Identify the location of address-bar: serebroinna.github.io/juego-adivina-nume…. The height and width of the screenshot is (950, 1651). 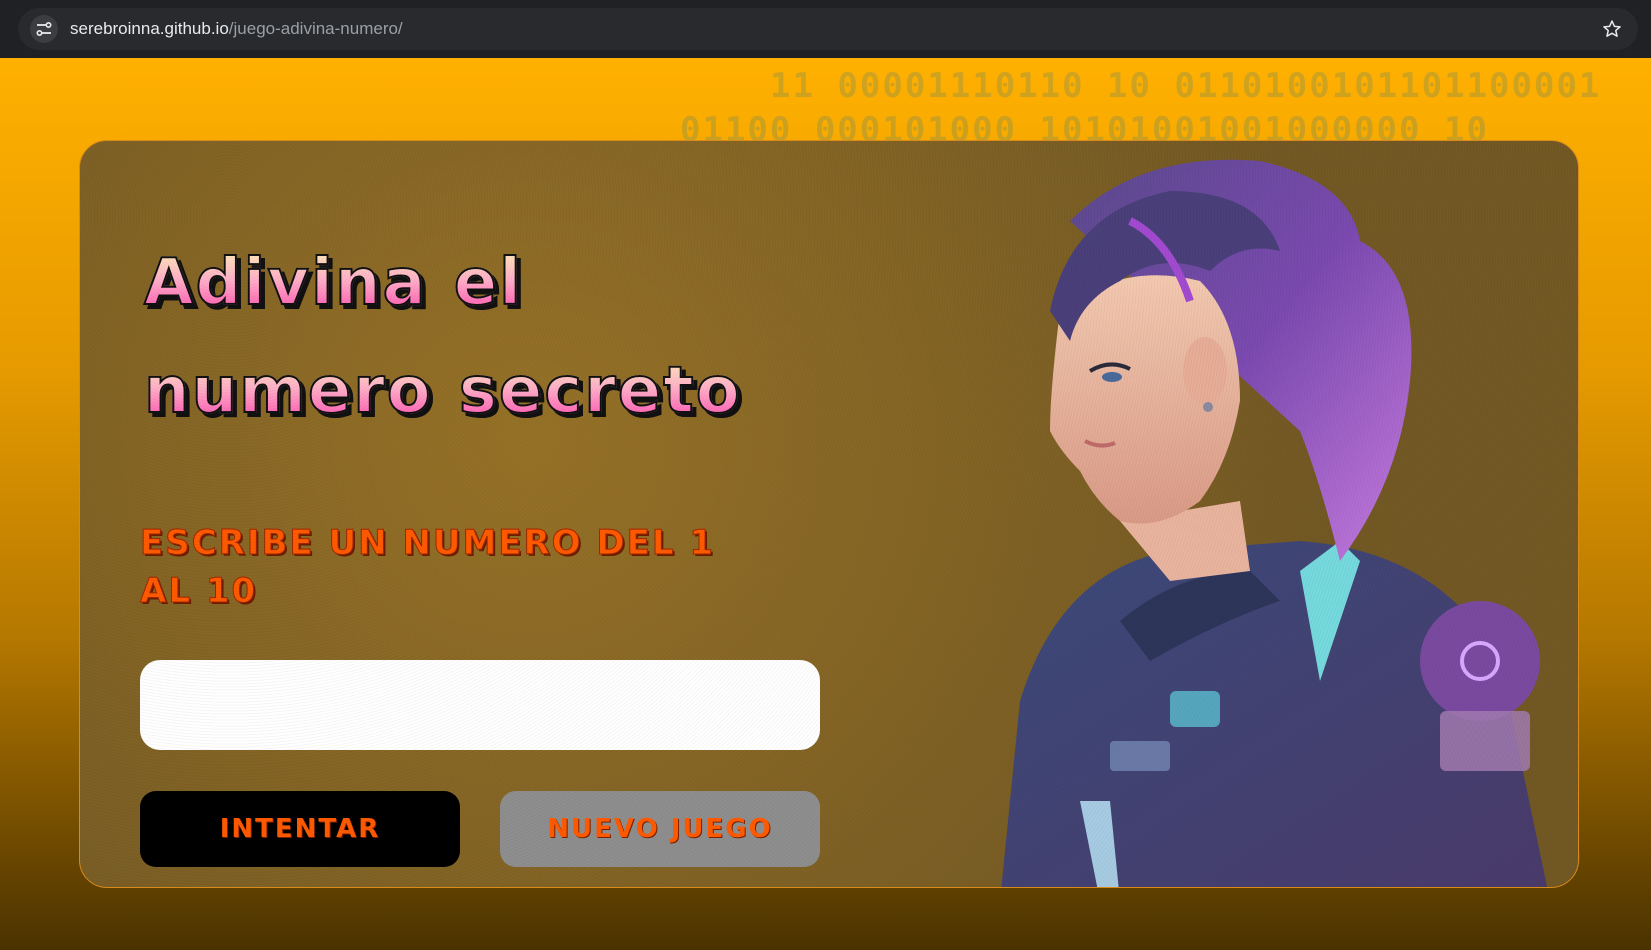
(828, 29).